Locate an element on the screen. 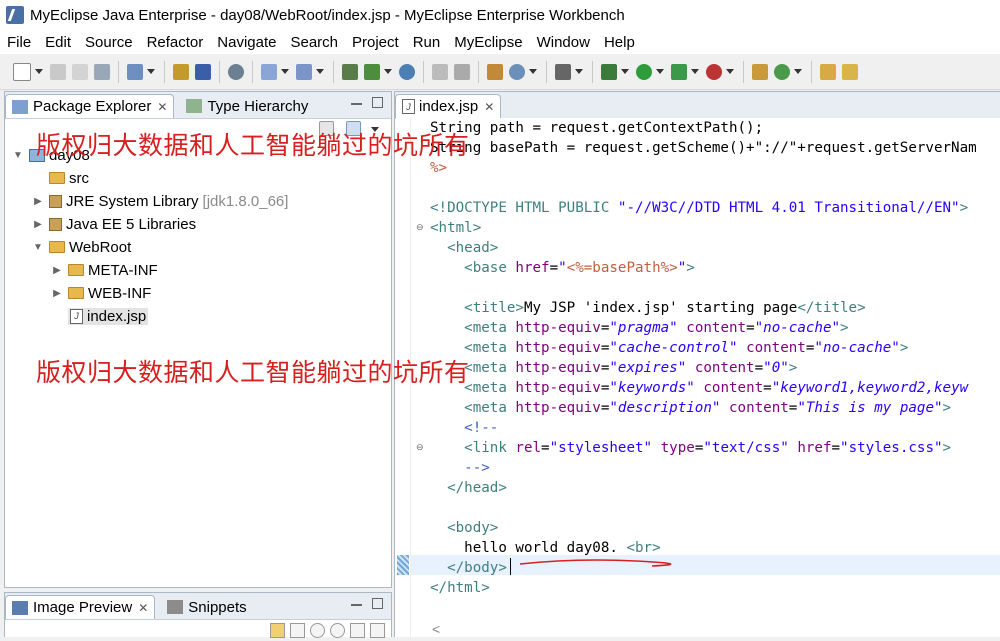 Image resolution: width=1000 pixels, height=641 pixels. text-cursor is located at coordinates (591, 566).